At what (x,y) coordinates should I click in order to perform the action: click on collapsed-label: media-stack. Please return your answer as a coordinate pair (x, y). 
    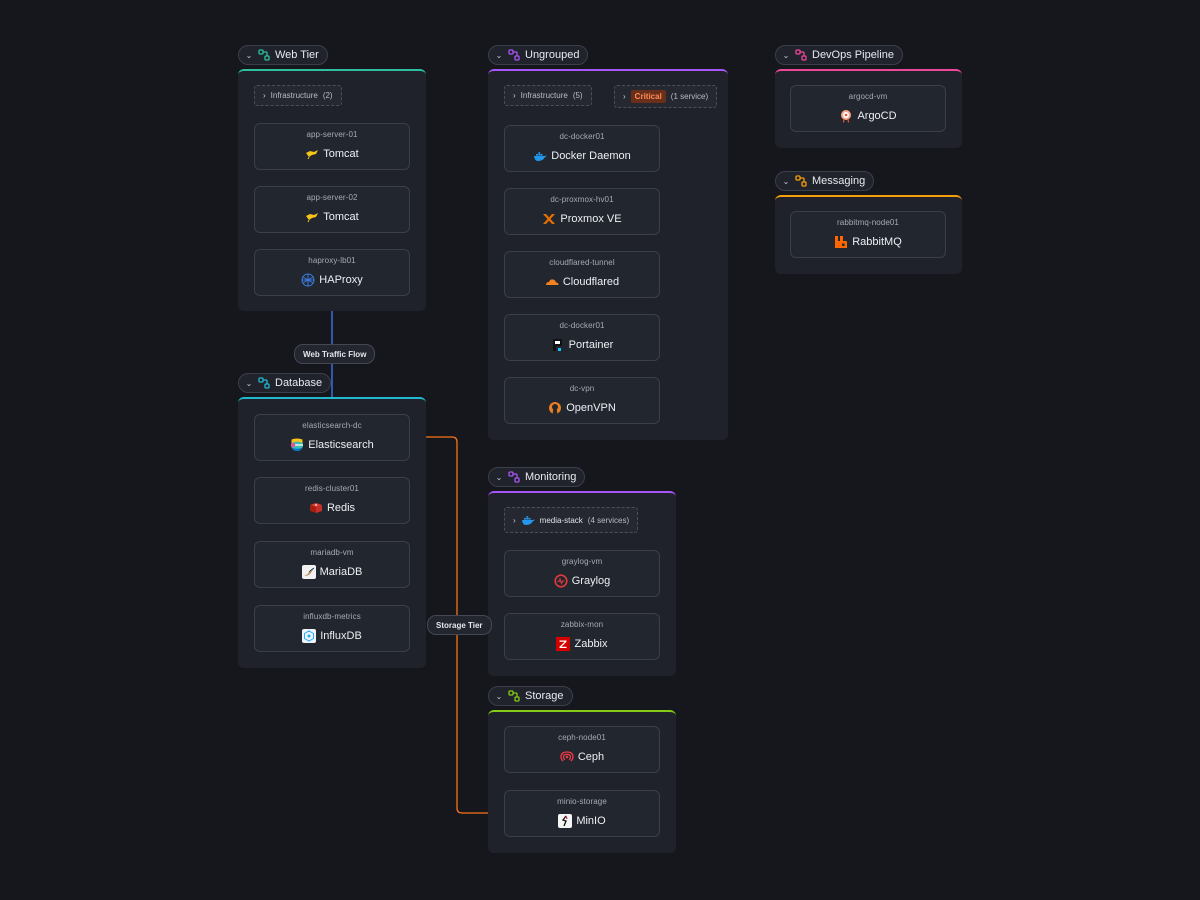
    Looking at the image, I should click on (561, 520).